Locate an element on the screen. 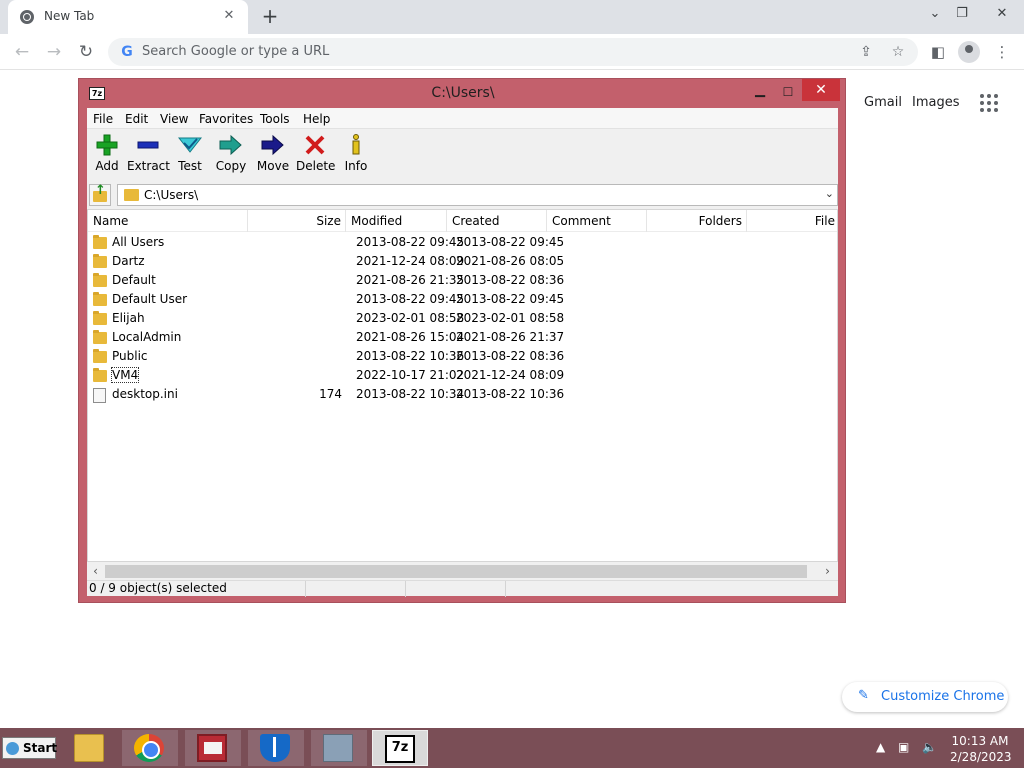 The height and width of the screenshot is (768, 1024). volume-icon: 🔈 is located at coordinates (929, 747).